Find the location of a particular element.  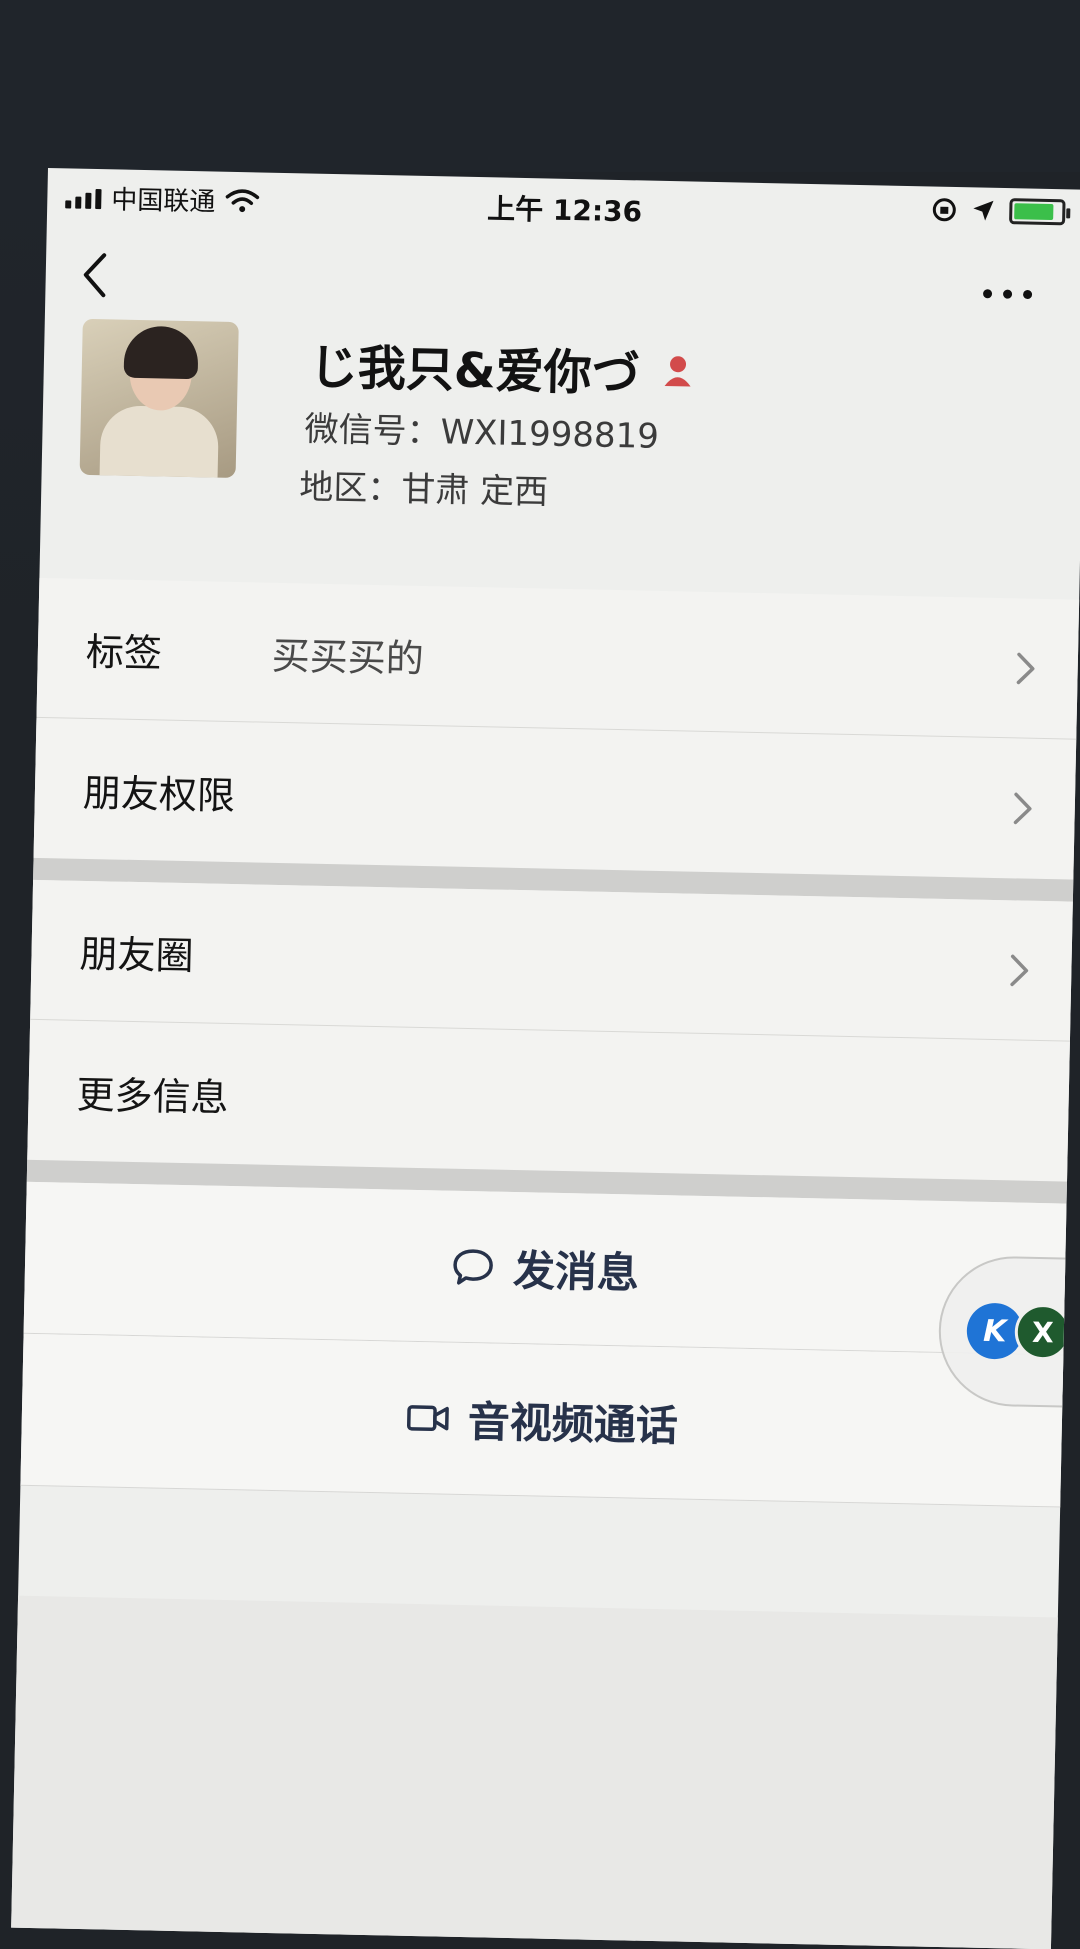

row-label: 标签 is located at coordinates (124, 652).